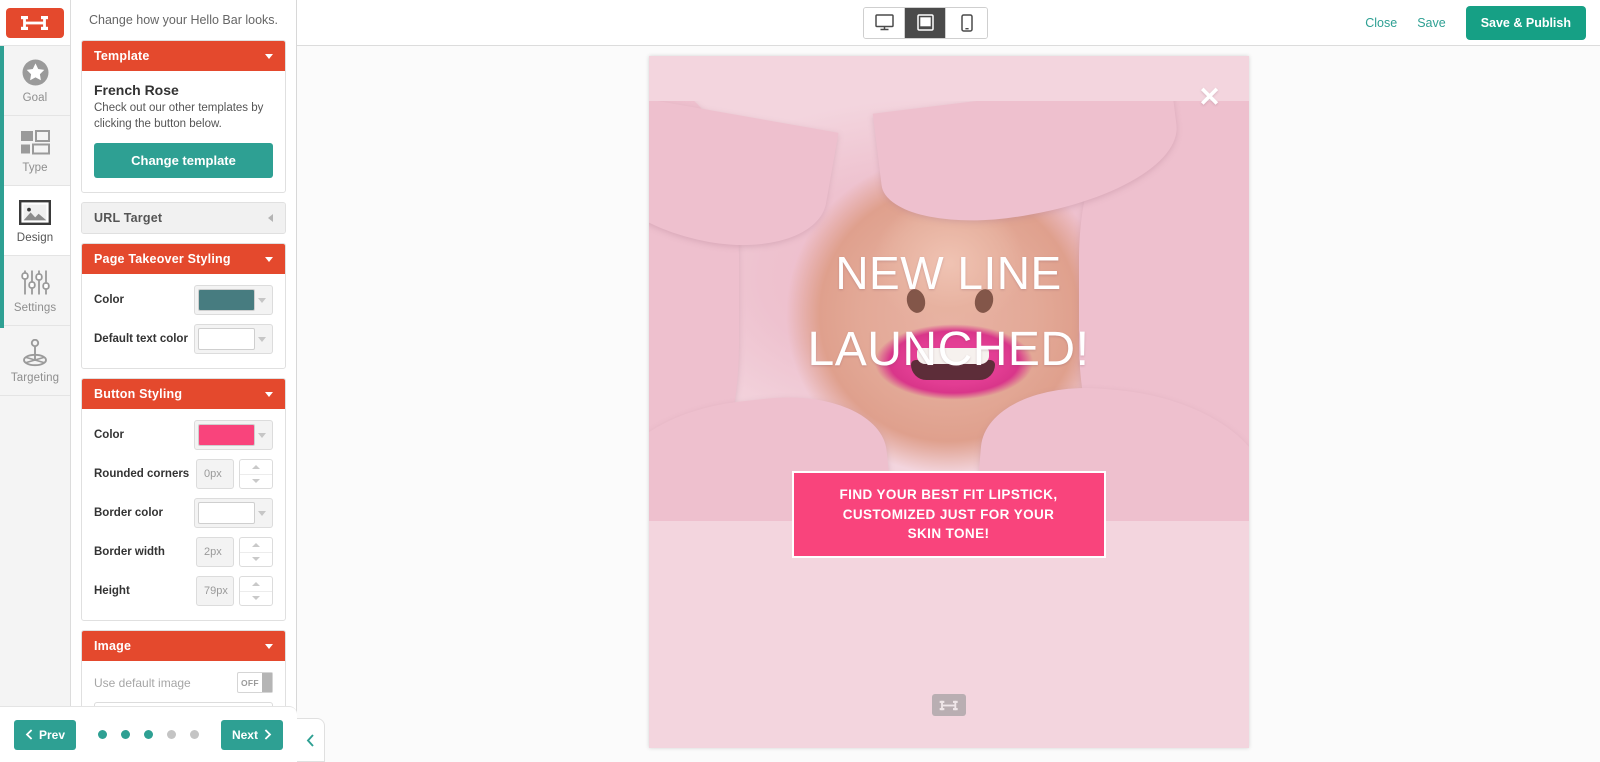 The image size is (1600, 762). I want to click on cta-line-3: SKIN TONE!, so click(948, 534).